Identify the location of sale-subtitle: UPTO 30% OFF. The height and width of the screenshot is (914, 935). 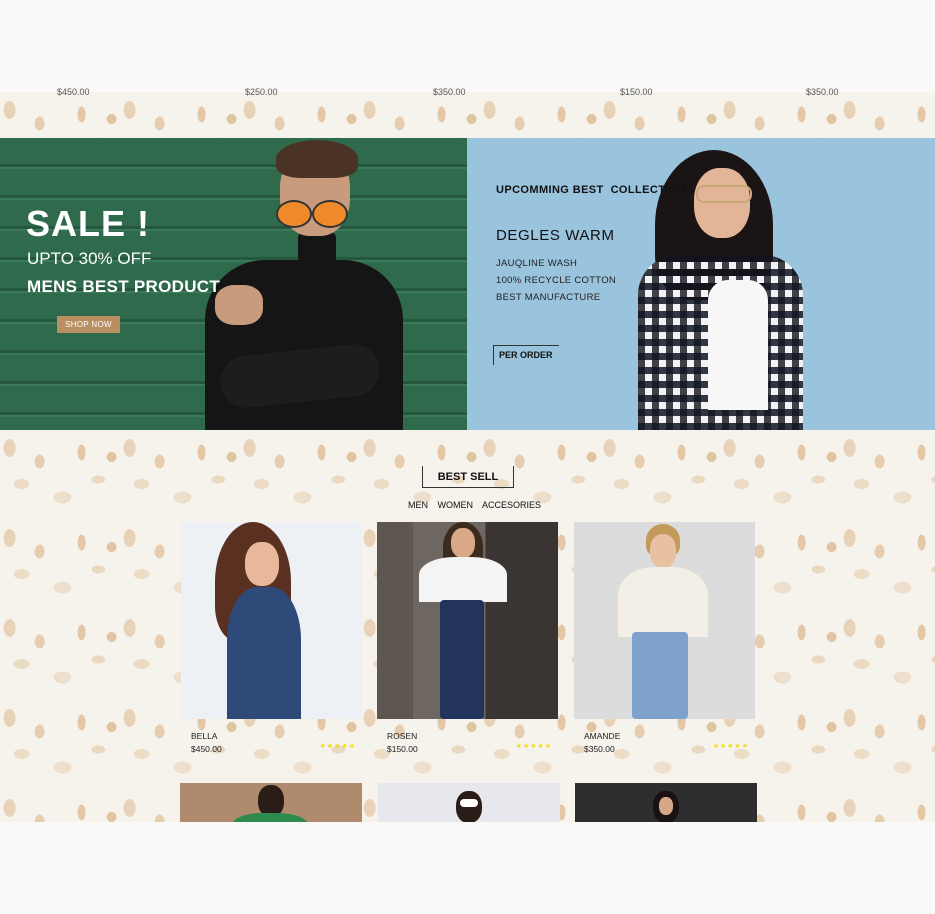
(89, 258).